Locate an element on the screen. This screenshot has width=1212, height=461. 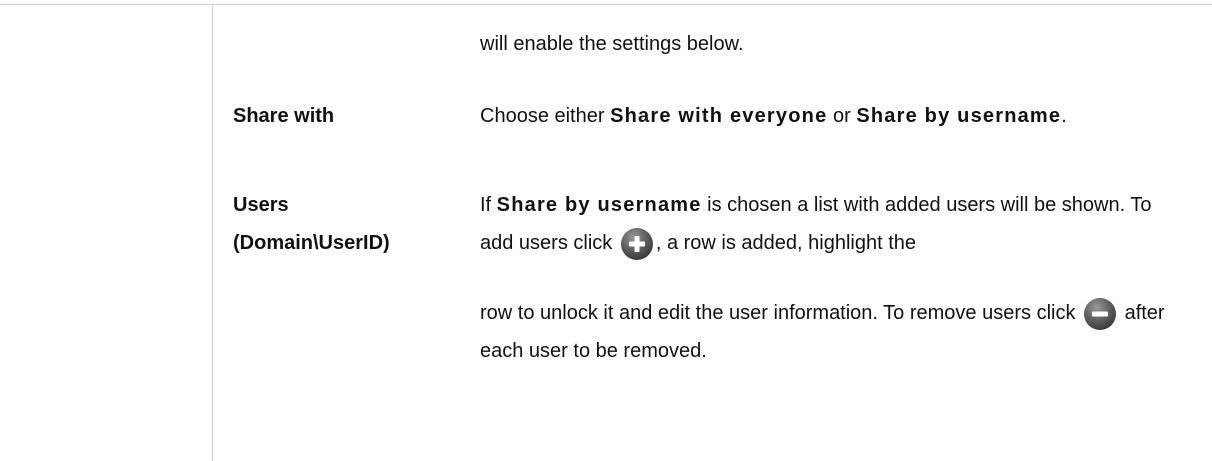
row-label: Users (Domain\UserID) is located at coordinates (311, 224).